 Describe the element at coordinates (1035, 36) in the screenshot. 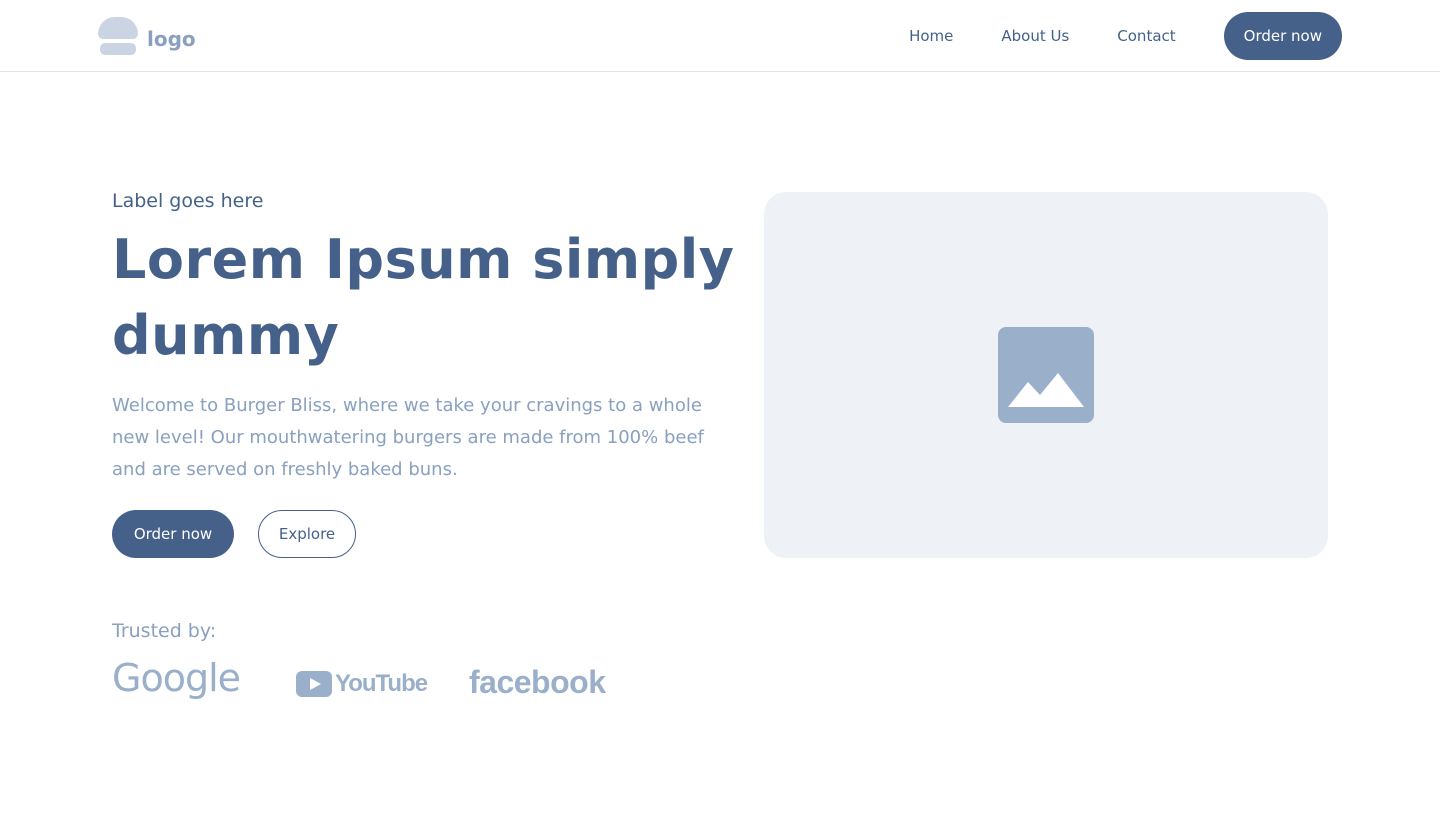

I see `nav-link-about-us: About Us` at that location.